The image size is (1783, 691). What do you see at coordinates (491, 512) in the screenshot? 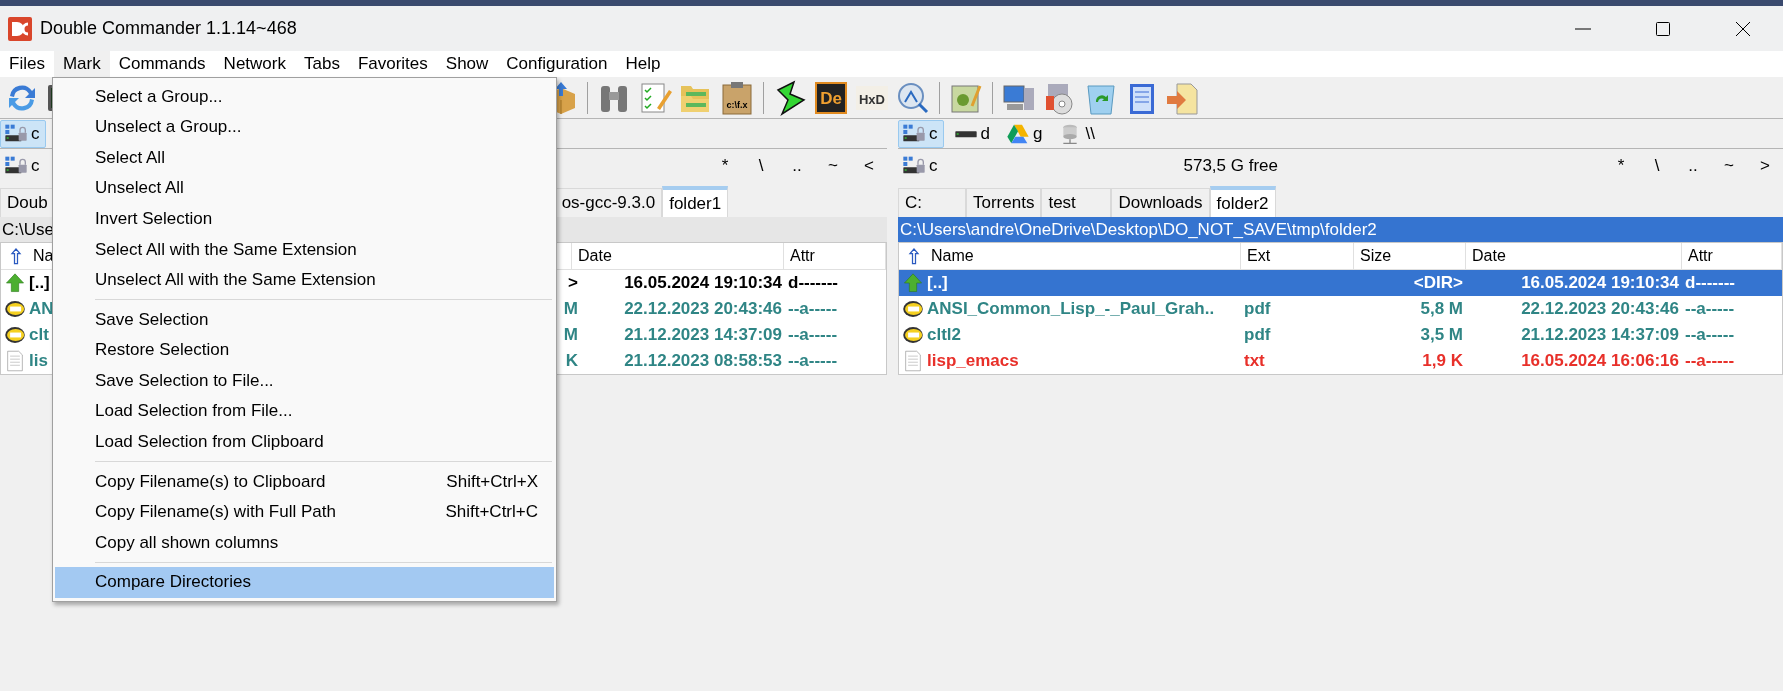
I see `shortcut-label: Shift+Ctrl+C` at bounding box center [491, 512].